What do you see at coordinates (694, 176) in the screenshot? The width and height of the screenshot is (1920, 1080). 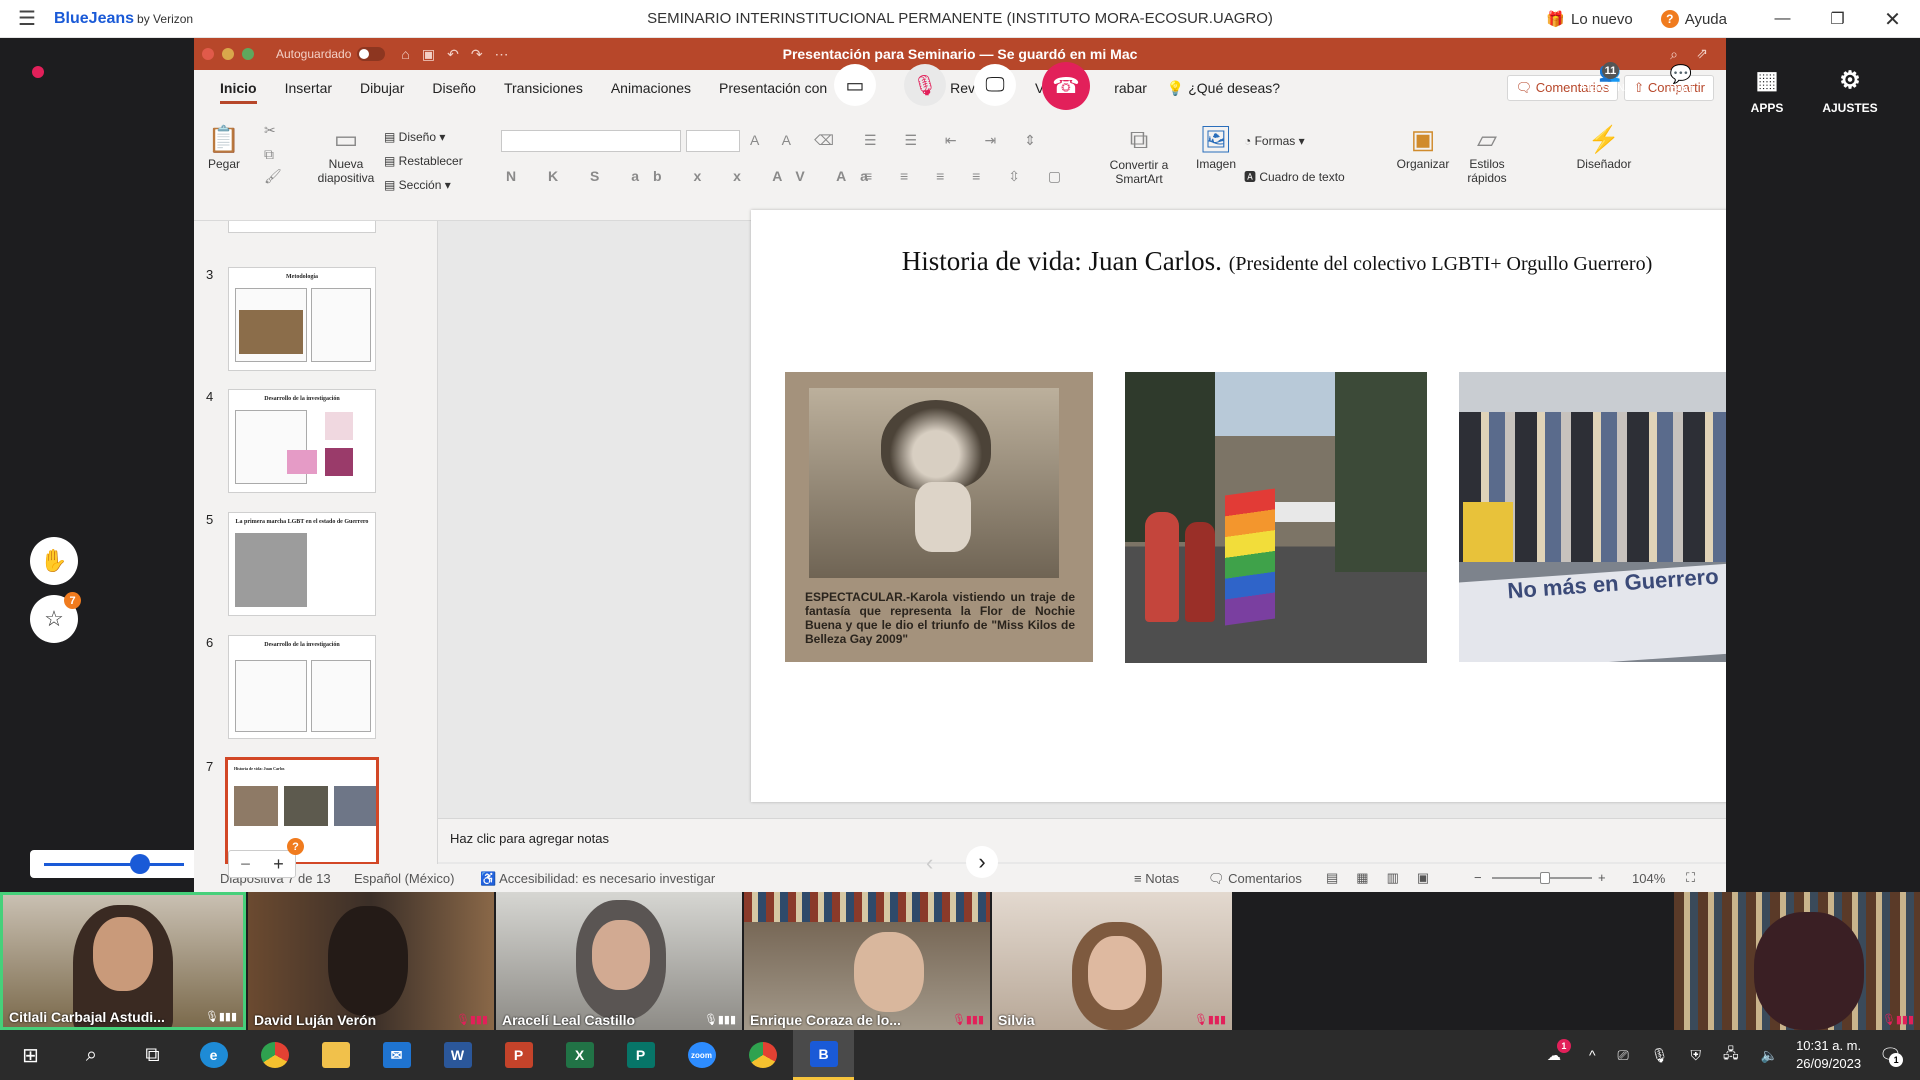 I see `font-style-buttons: N K S ab x x AV Aa` at bounding box center [694, 176].